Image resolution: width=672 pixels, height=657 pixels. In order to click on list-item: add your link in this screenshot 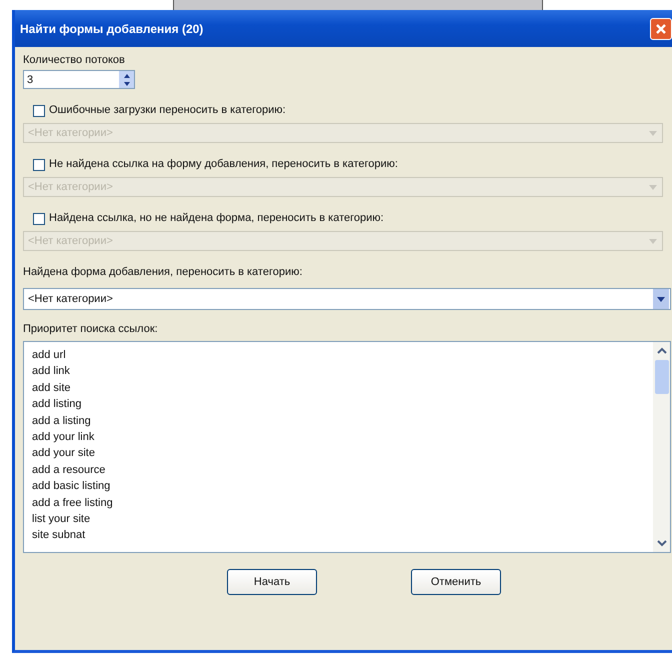, I will do `click(63, 437)`.